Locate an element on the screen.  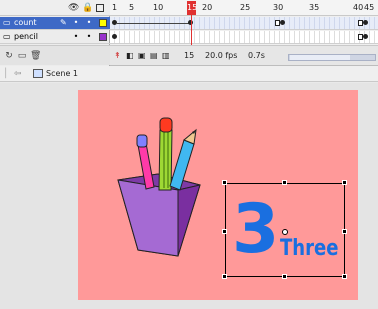
layer-name: count is located at coordinates (25, 22).